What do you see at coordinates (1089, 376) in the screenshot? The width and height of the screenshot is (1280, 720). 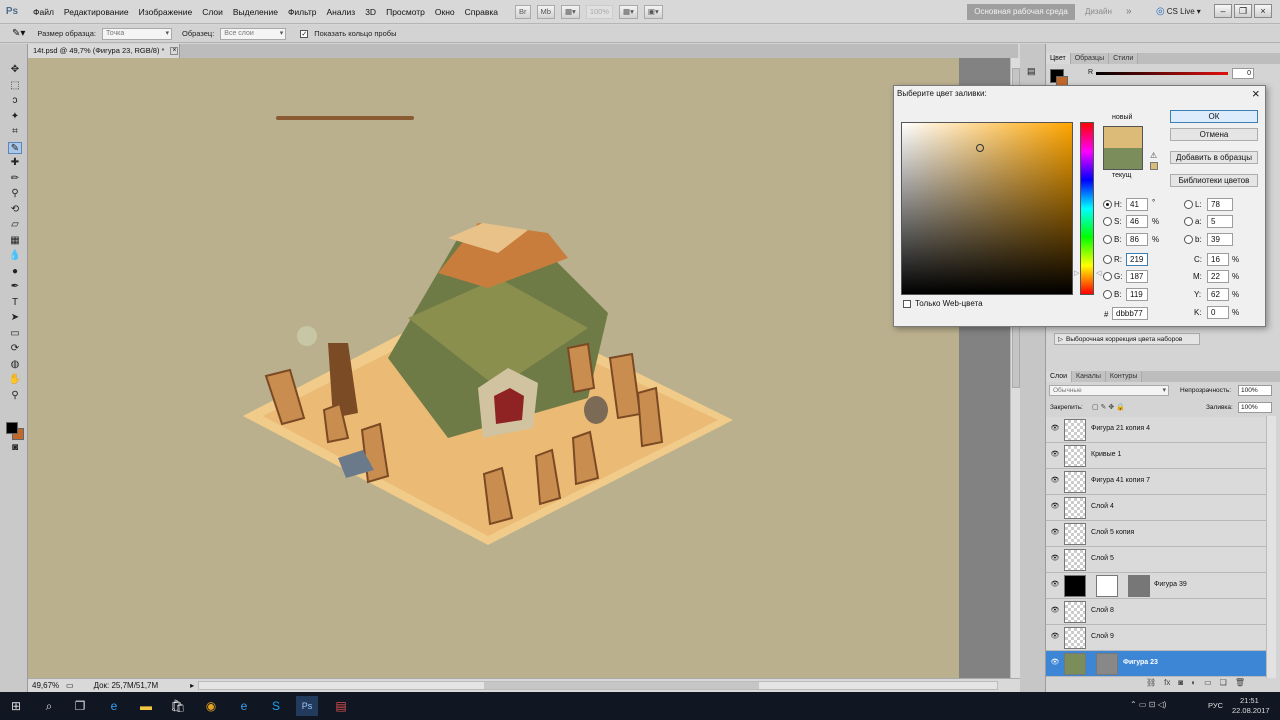 I see `tab-channels: Каналы` at bounding box center [1089, 376].